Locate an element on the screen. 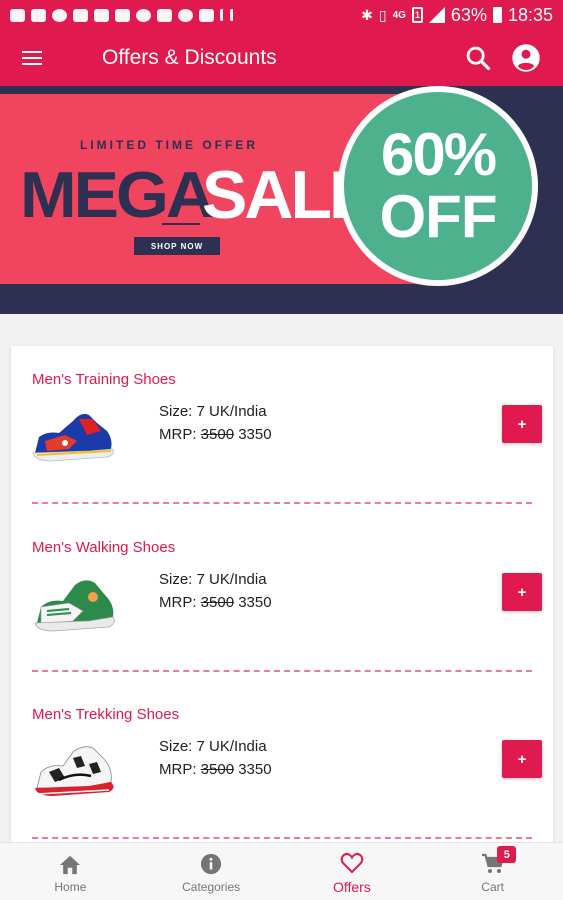 This screenshot has height=900, width=563. nav-offers-label: Offers is located at coordinates (351, 887).